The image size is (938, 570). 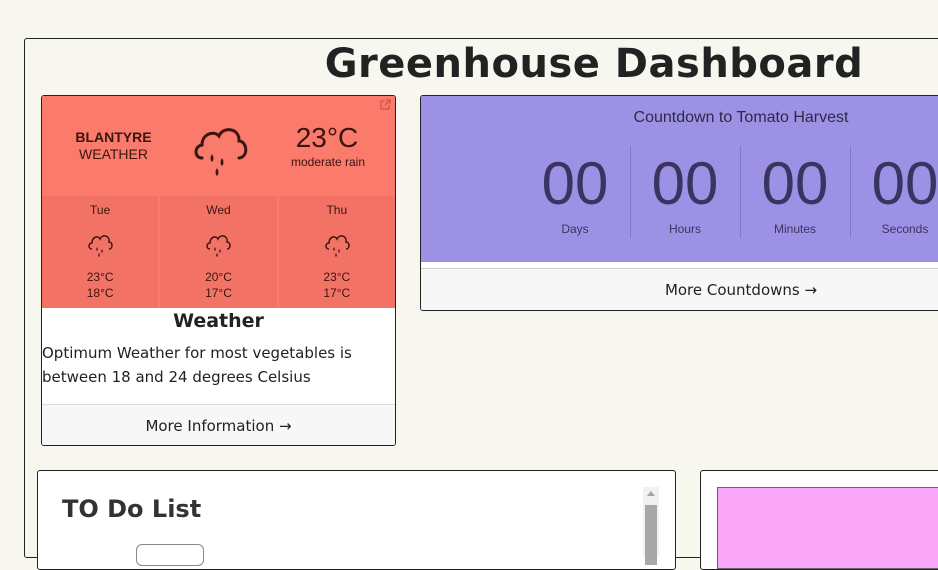 I want to click on countdown-minutes: 00 Minutes, so click(x=795, y=192).